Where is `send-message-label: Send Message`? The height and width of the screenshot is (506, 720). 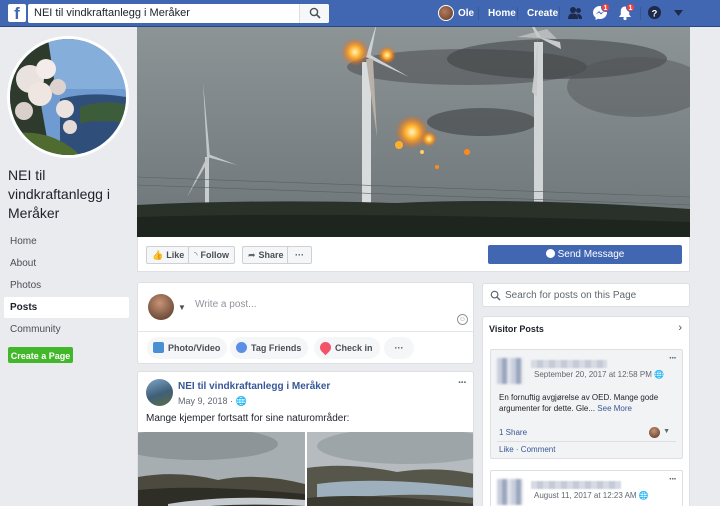
send-message-label: Send Message is located at coordinates (591, 254).